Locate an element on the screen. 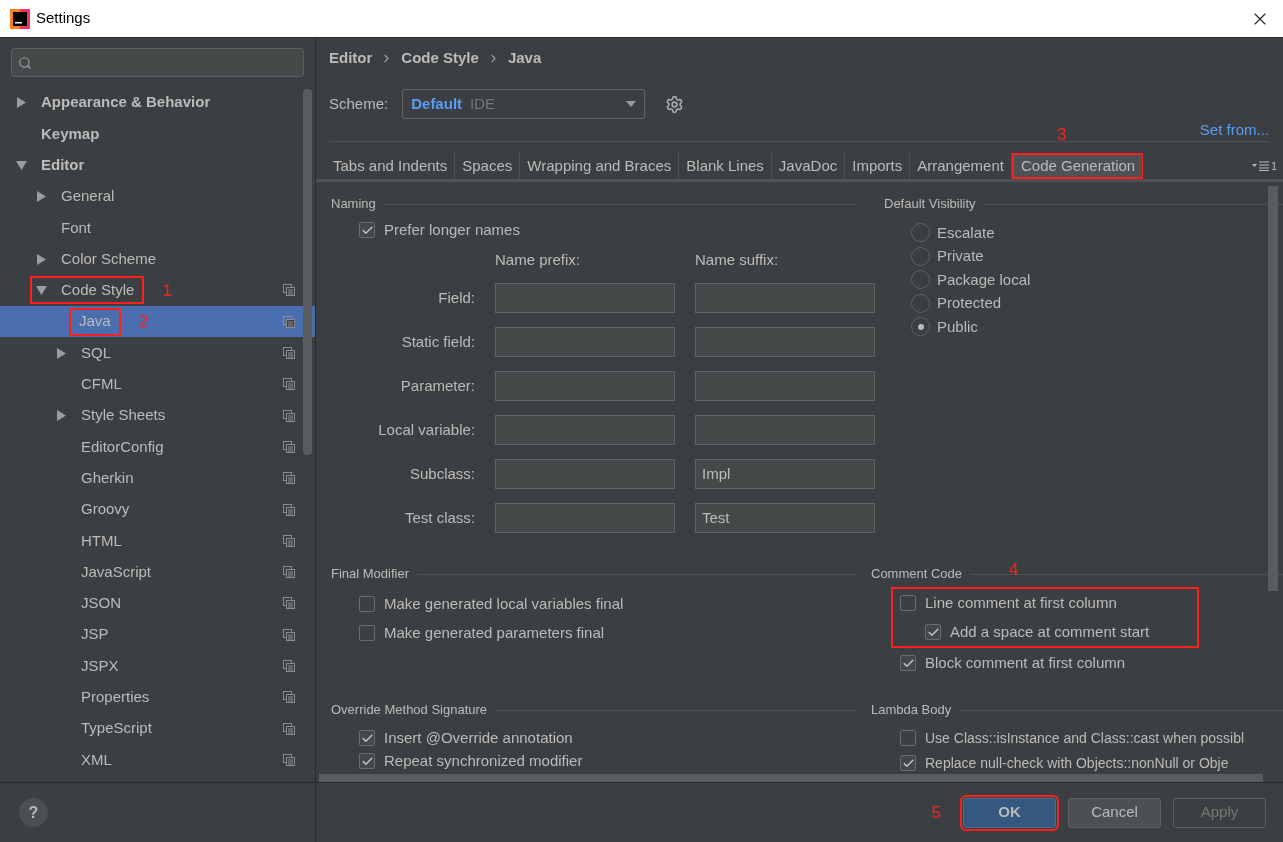  tree-label: Style Sheets is located at coordinates (123, 415).